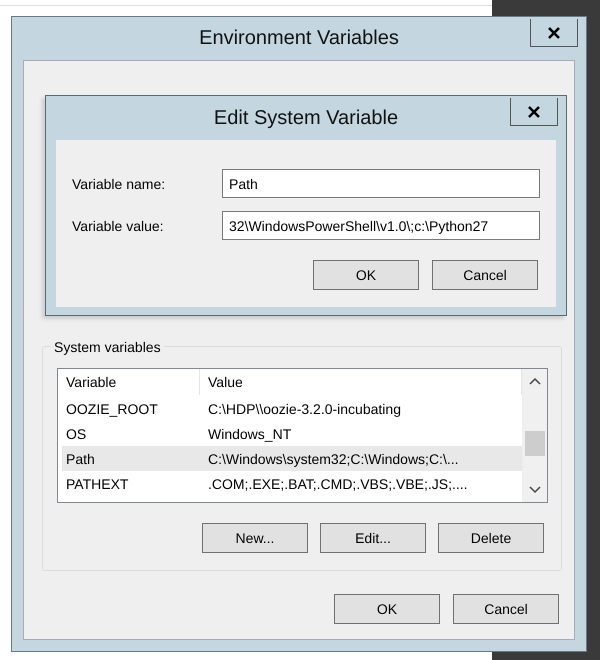 The width and height of the screenshot is (600, 660). I want to click on delete-button: Delete, so click(491, 538).